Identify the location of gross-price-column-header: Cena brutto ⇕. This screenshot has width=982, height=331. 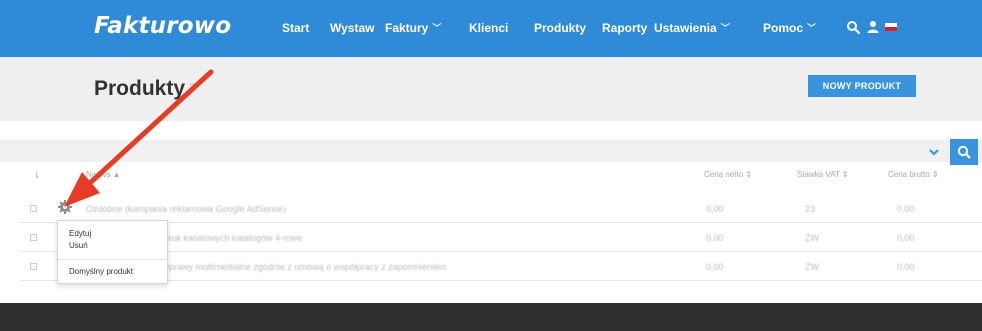
(913, 174).